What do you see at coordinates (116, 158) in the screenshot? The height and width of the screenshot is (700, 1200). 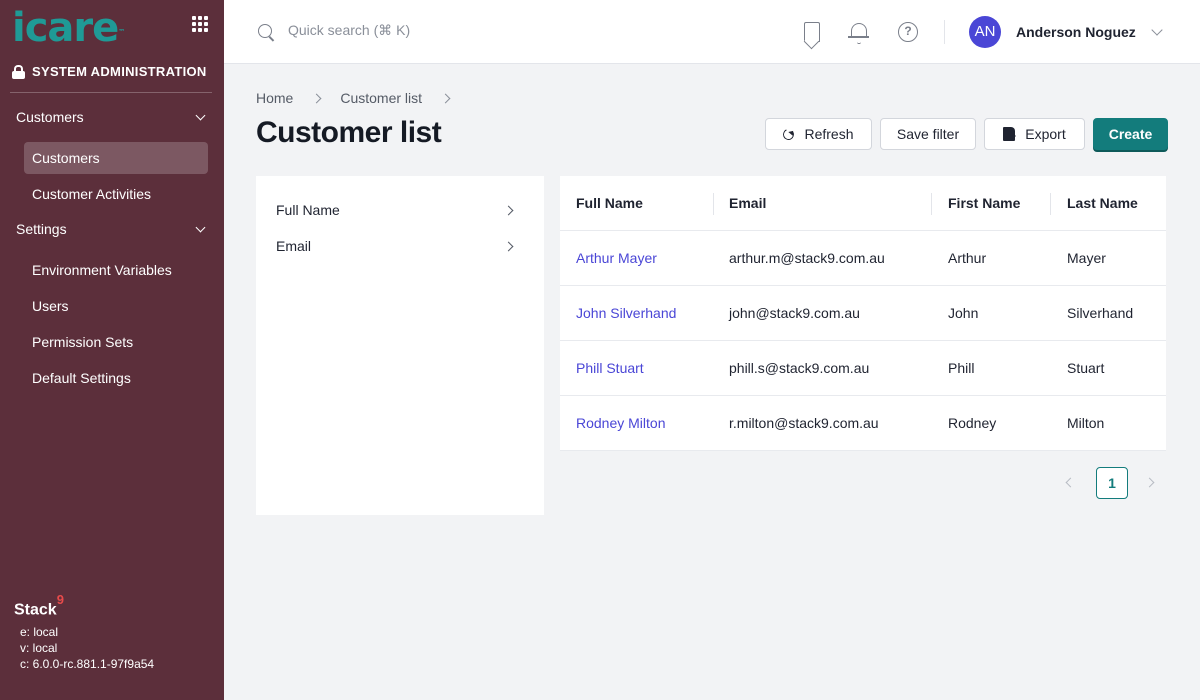 I see `sidebar-item-customers: Customers` at bounding box center [116, 158].